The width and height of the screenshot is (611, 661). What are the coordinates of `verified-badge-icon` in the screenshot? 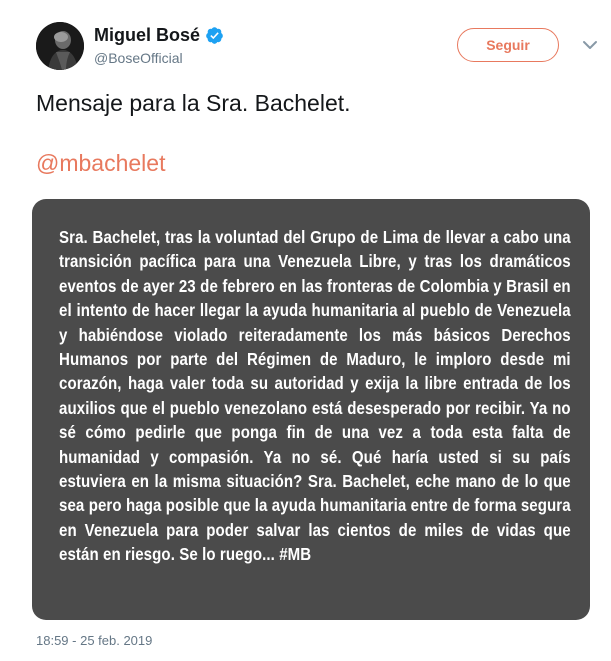 It's located at (214, 35).